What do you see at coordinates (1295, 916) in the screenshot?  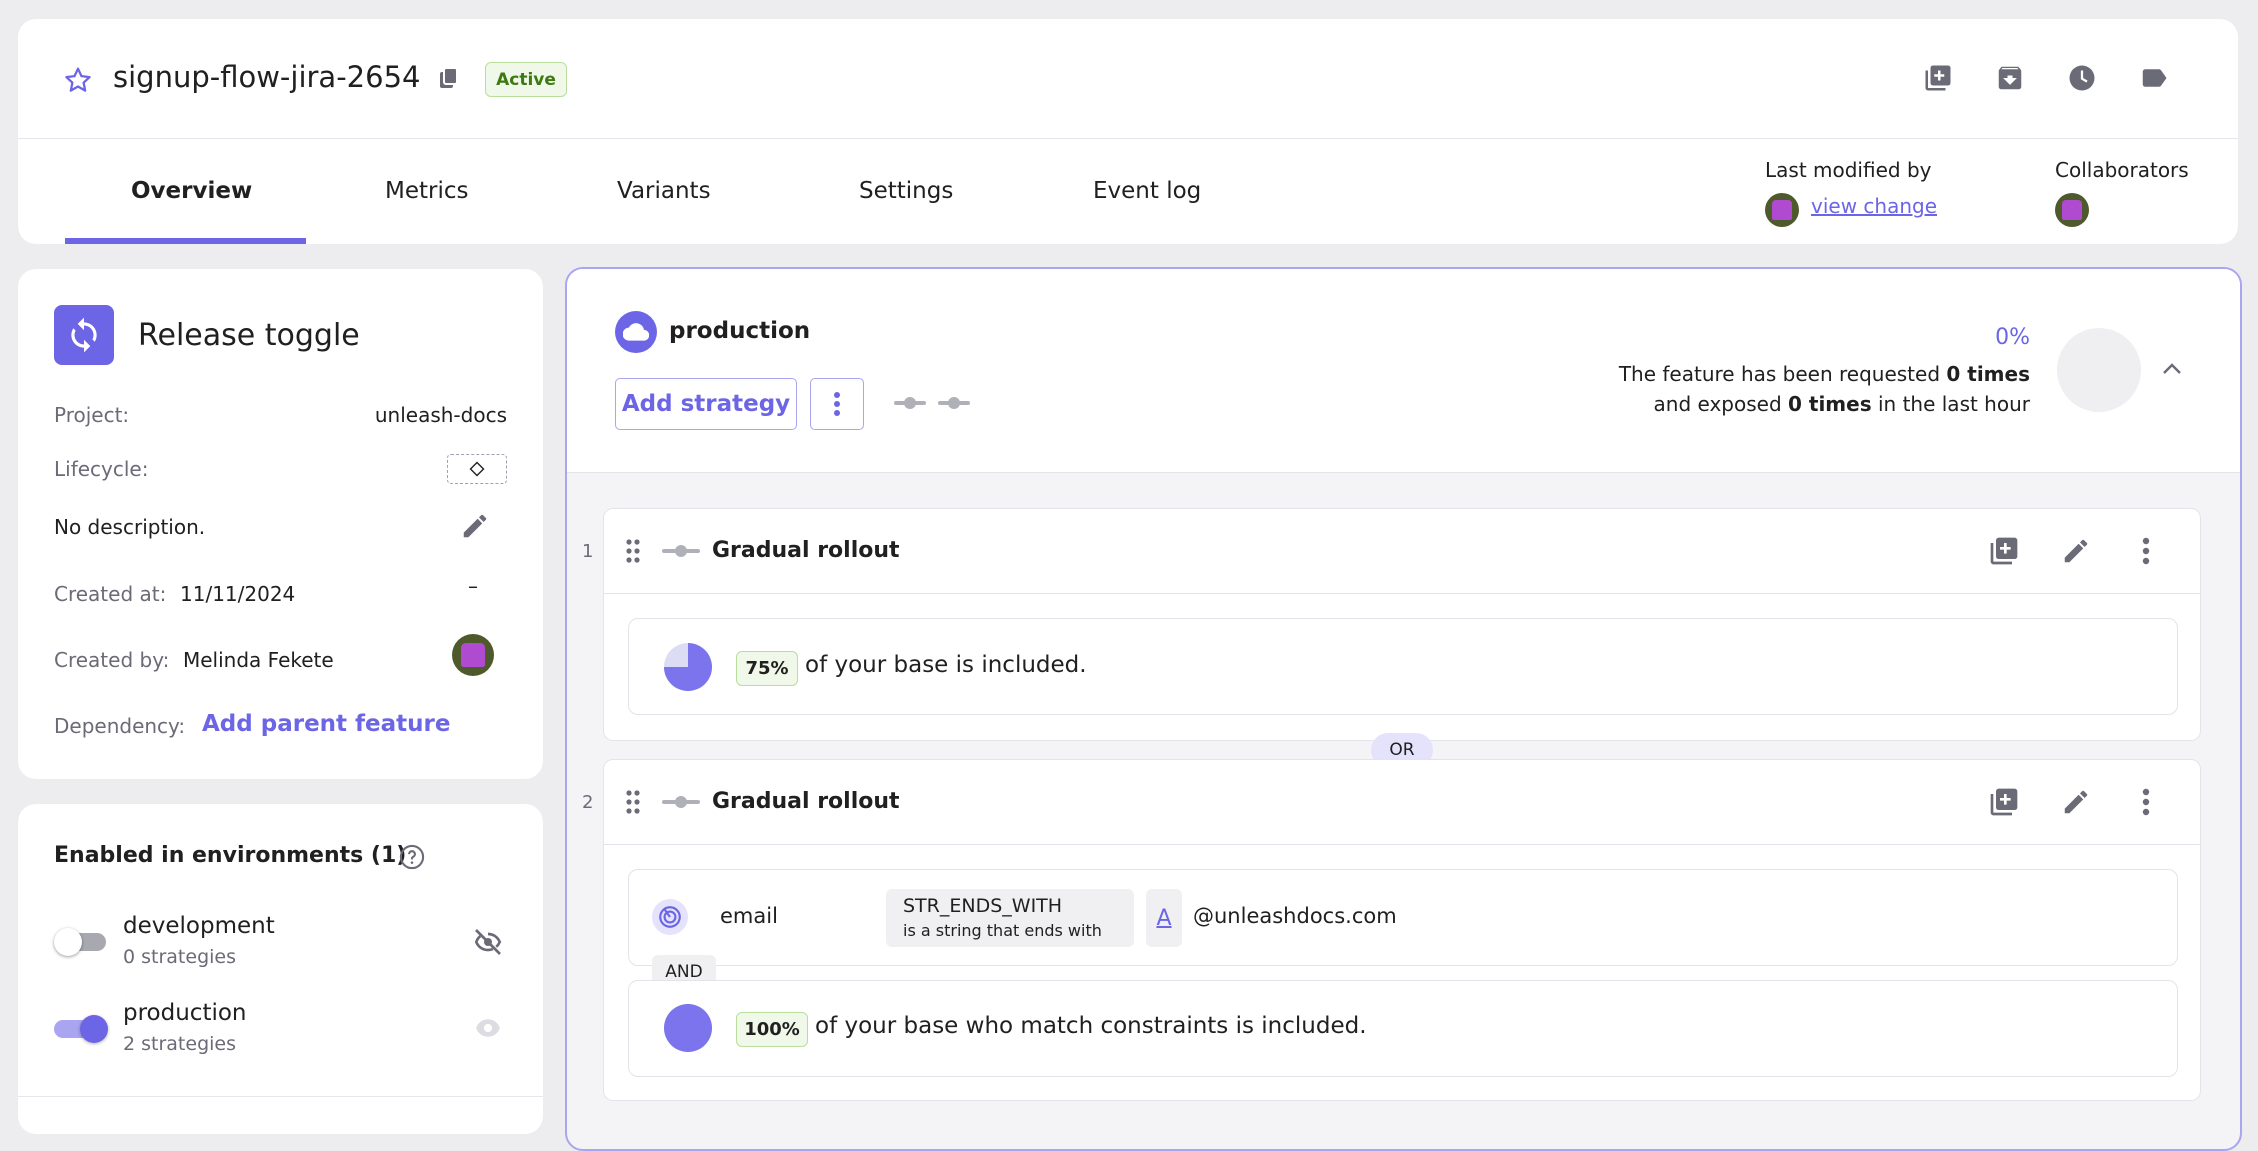 I see `constraint-value: @unleashdocs.com` at bounding box center [1295, 916].